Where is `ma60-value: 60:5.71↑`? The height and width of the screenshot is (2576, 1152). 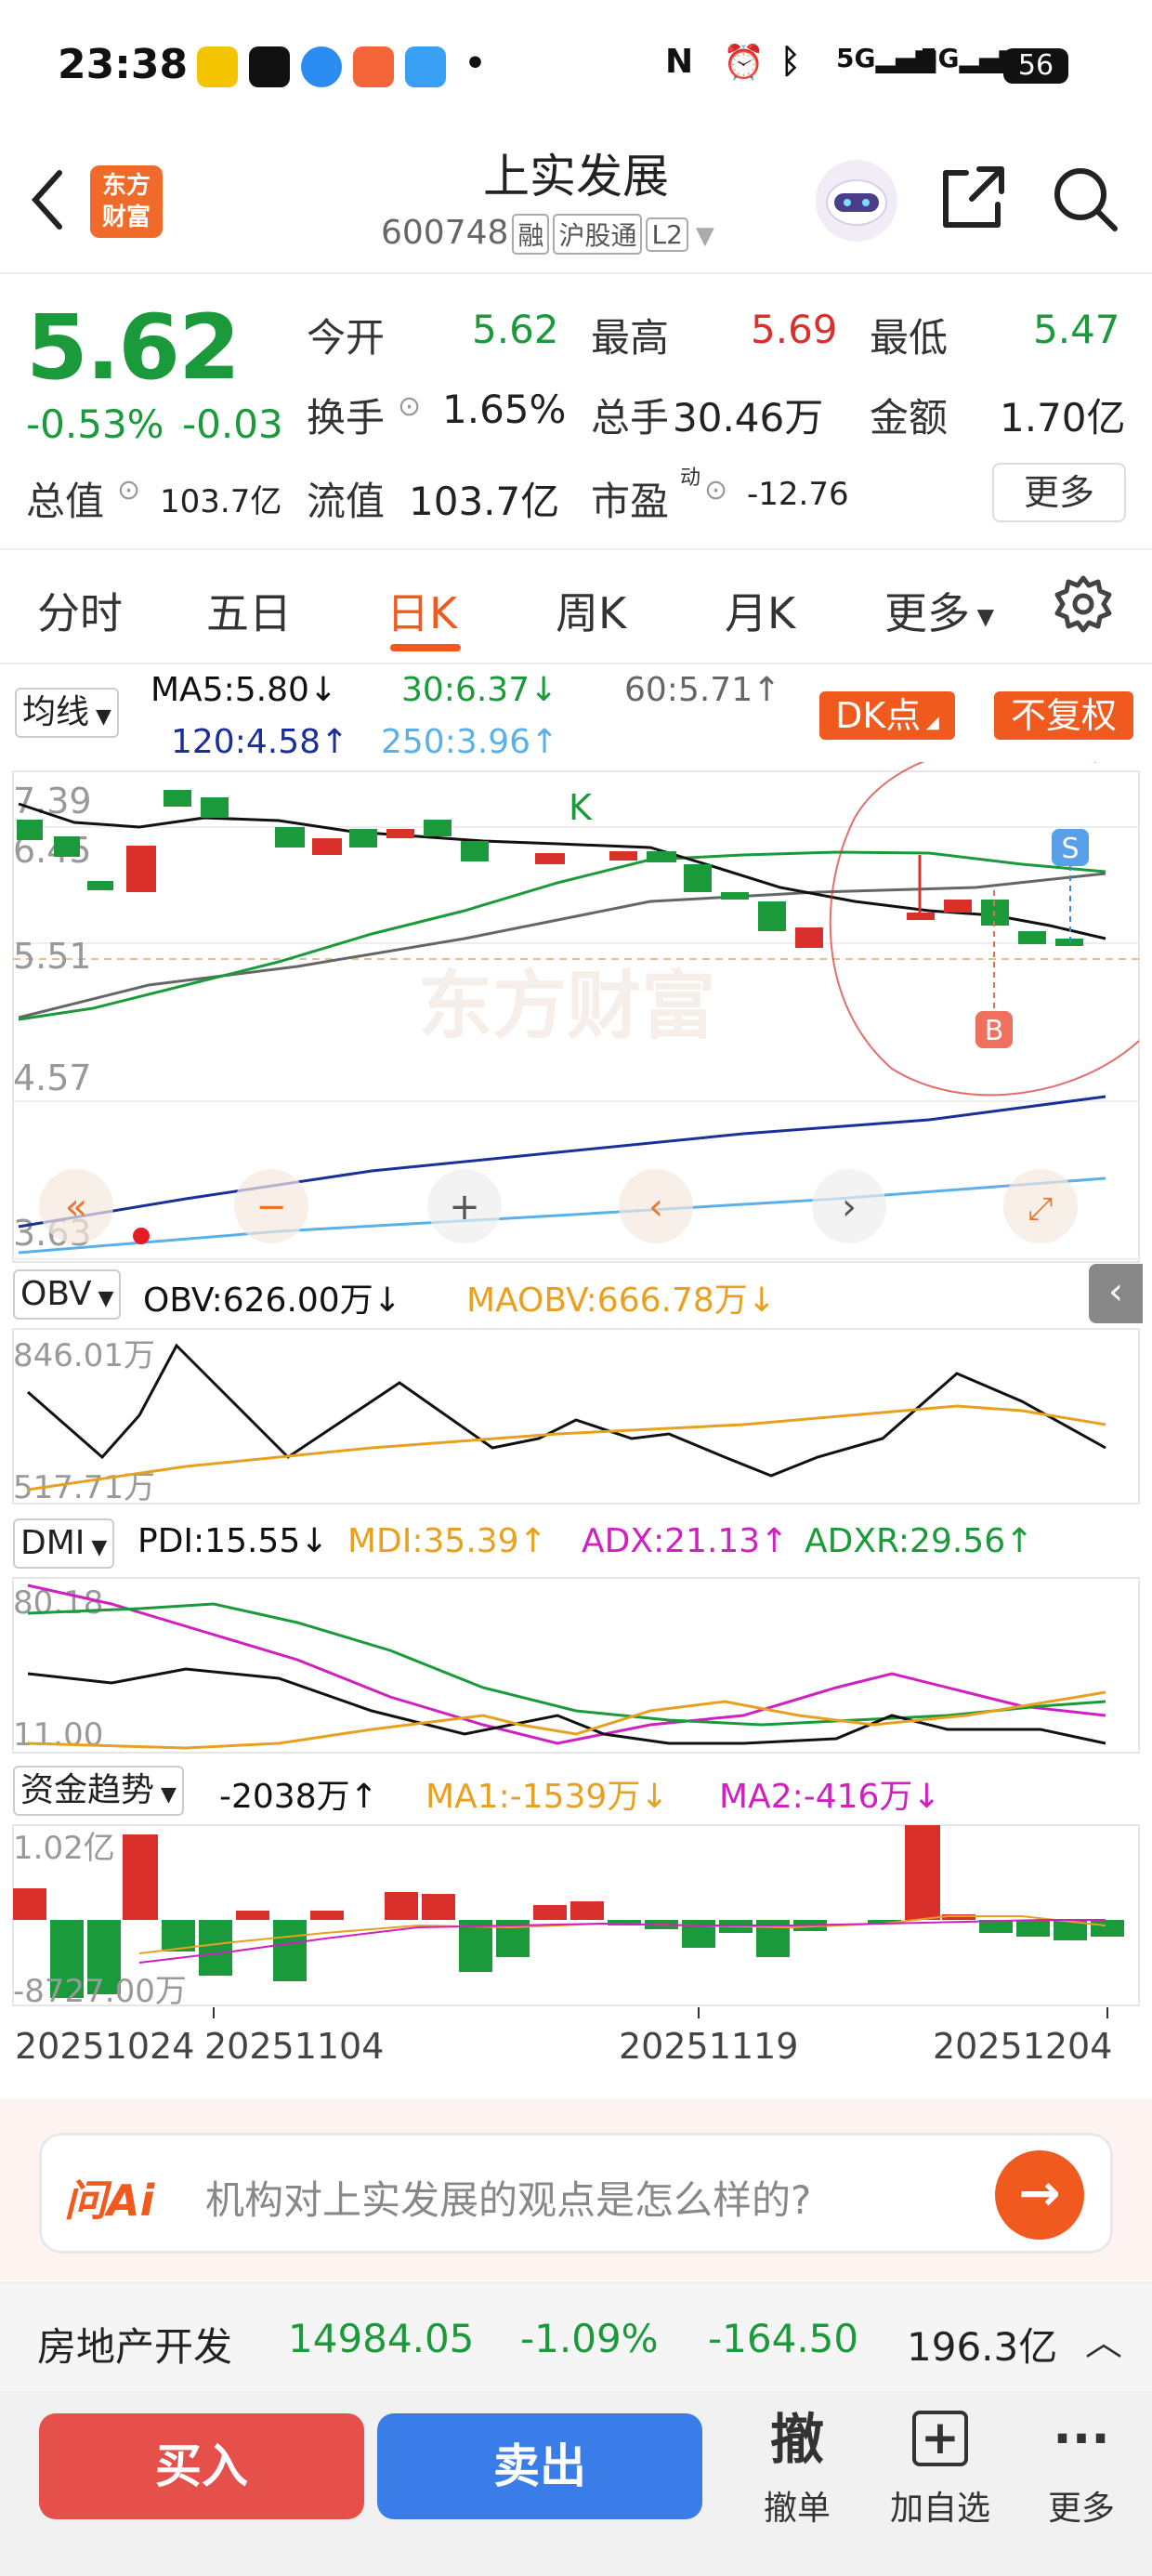 ma60-value: 60:5.71↑ is located at coordinates (702, 690).